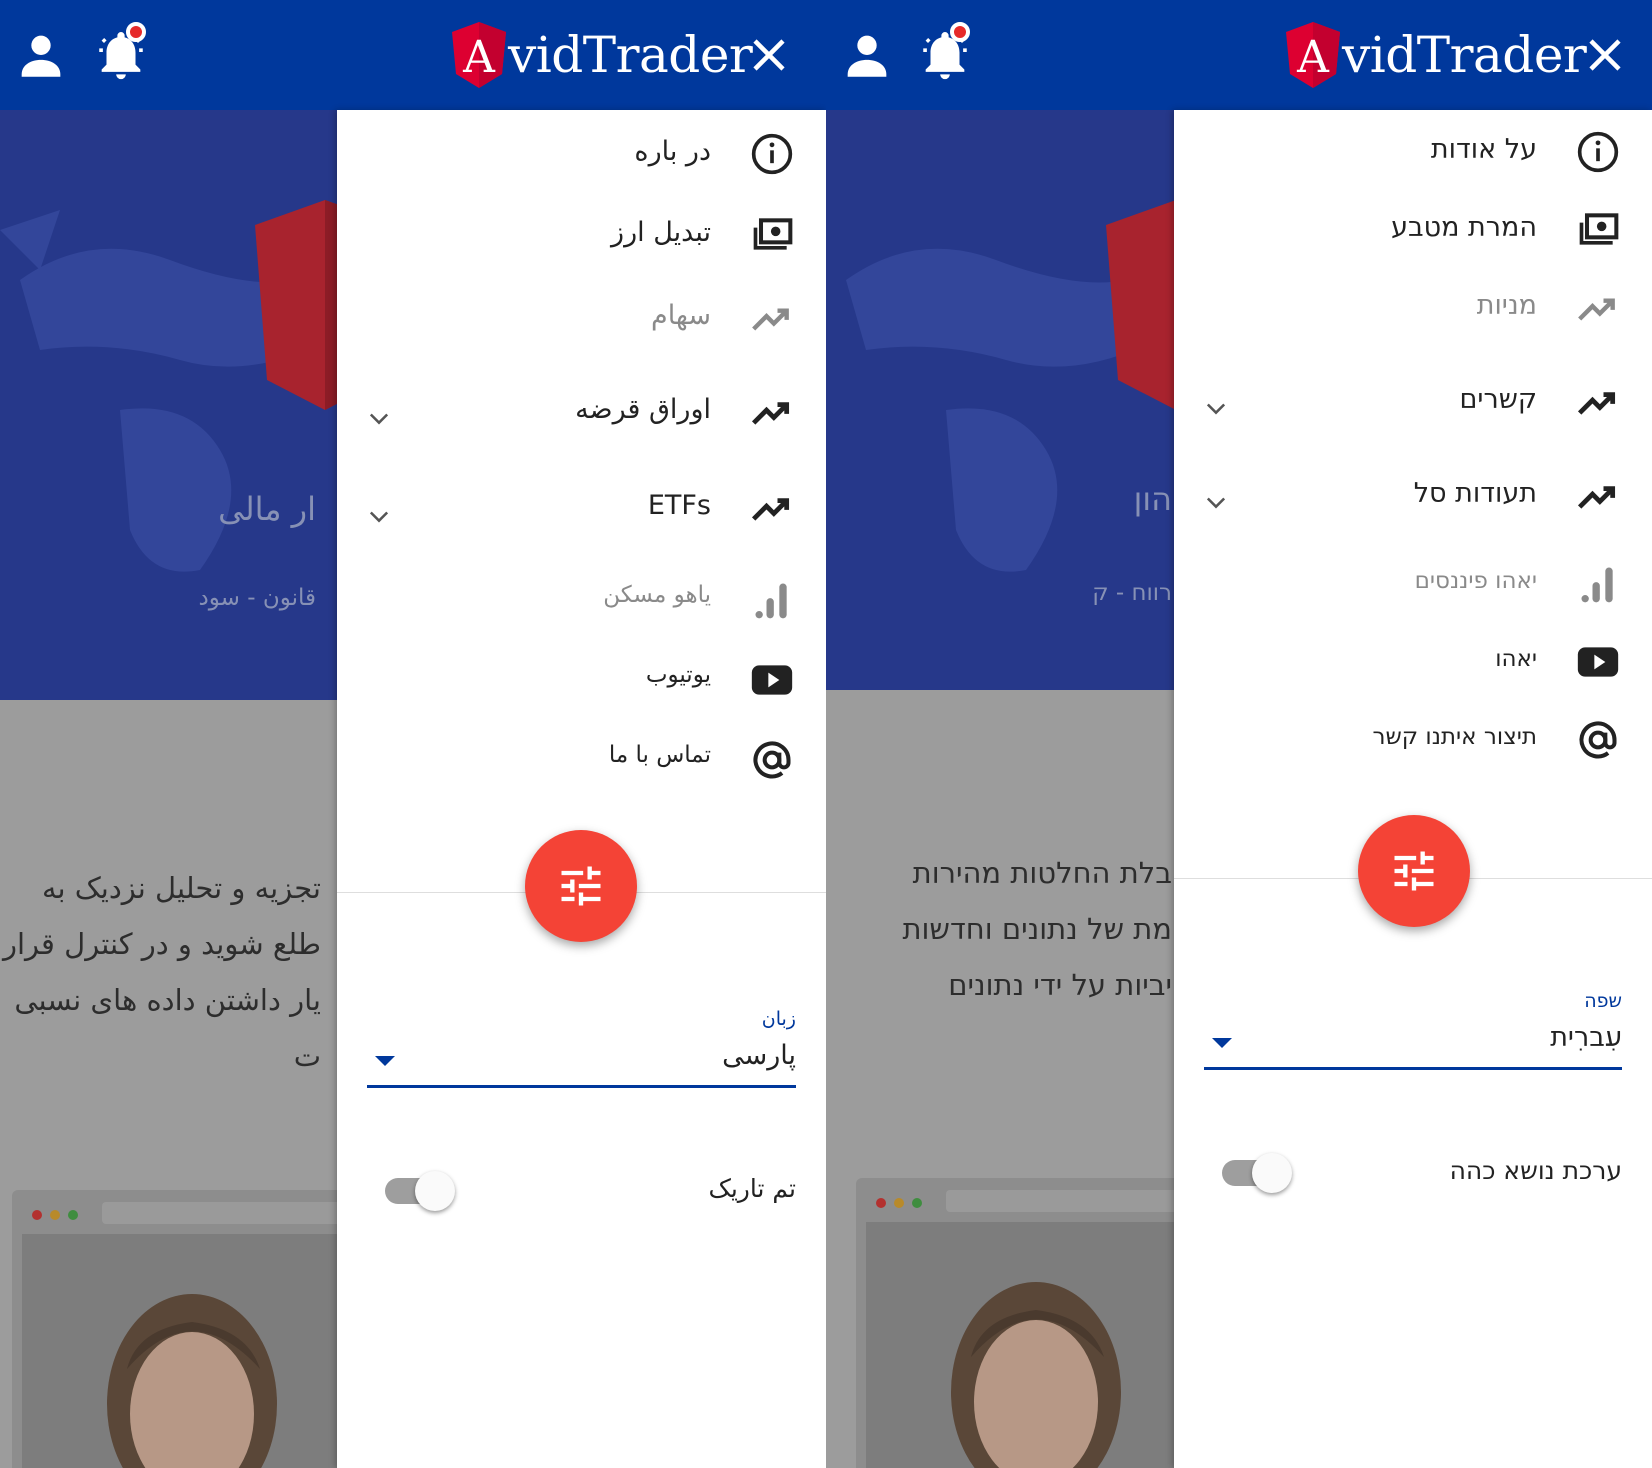  What do you see at coordinates (752, 1188) in the screenshot?
I see `dark-theme-label: تم تاریک` at bounding box center [752, 1188].